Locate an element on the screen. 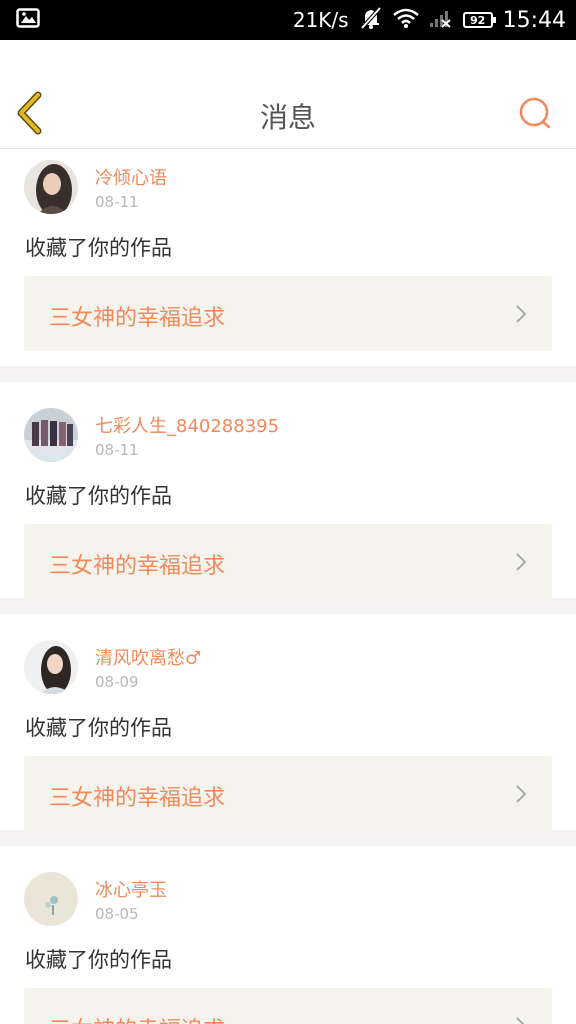  user-name: 冰心亭玉 is located at coordinates (131, 889).